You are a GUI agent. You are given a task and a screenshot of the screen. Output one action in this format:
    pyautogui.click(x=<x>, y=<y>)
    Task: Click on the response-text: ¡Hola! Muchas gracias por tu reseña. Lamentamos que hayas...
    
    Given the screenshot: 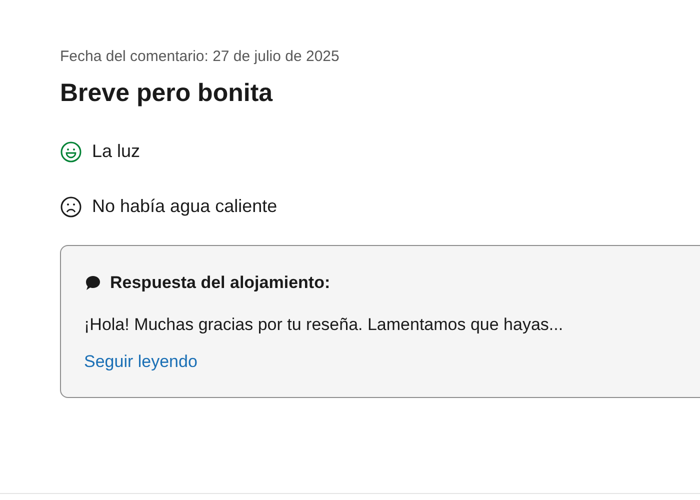 What is the action you would take?
    pyautogui.click(x=324, y=325)
    